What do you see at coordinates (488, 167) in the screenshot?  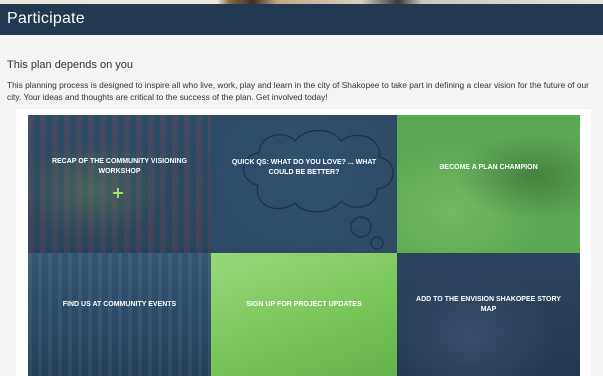 I see `tile-label: BECOME A PLAN CHAMPION` at bounding box center [488, 167].